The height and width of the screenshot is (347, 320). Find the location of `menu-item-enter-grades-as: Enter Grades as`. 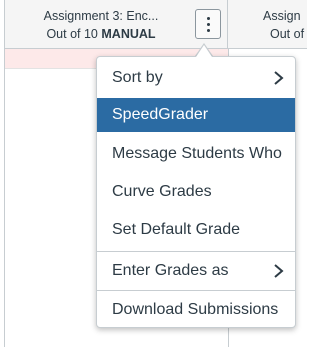

menu-item-enter-grades-as: Enter Grades as is located at coordinates (196, 271).